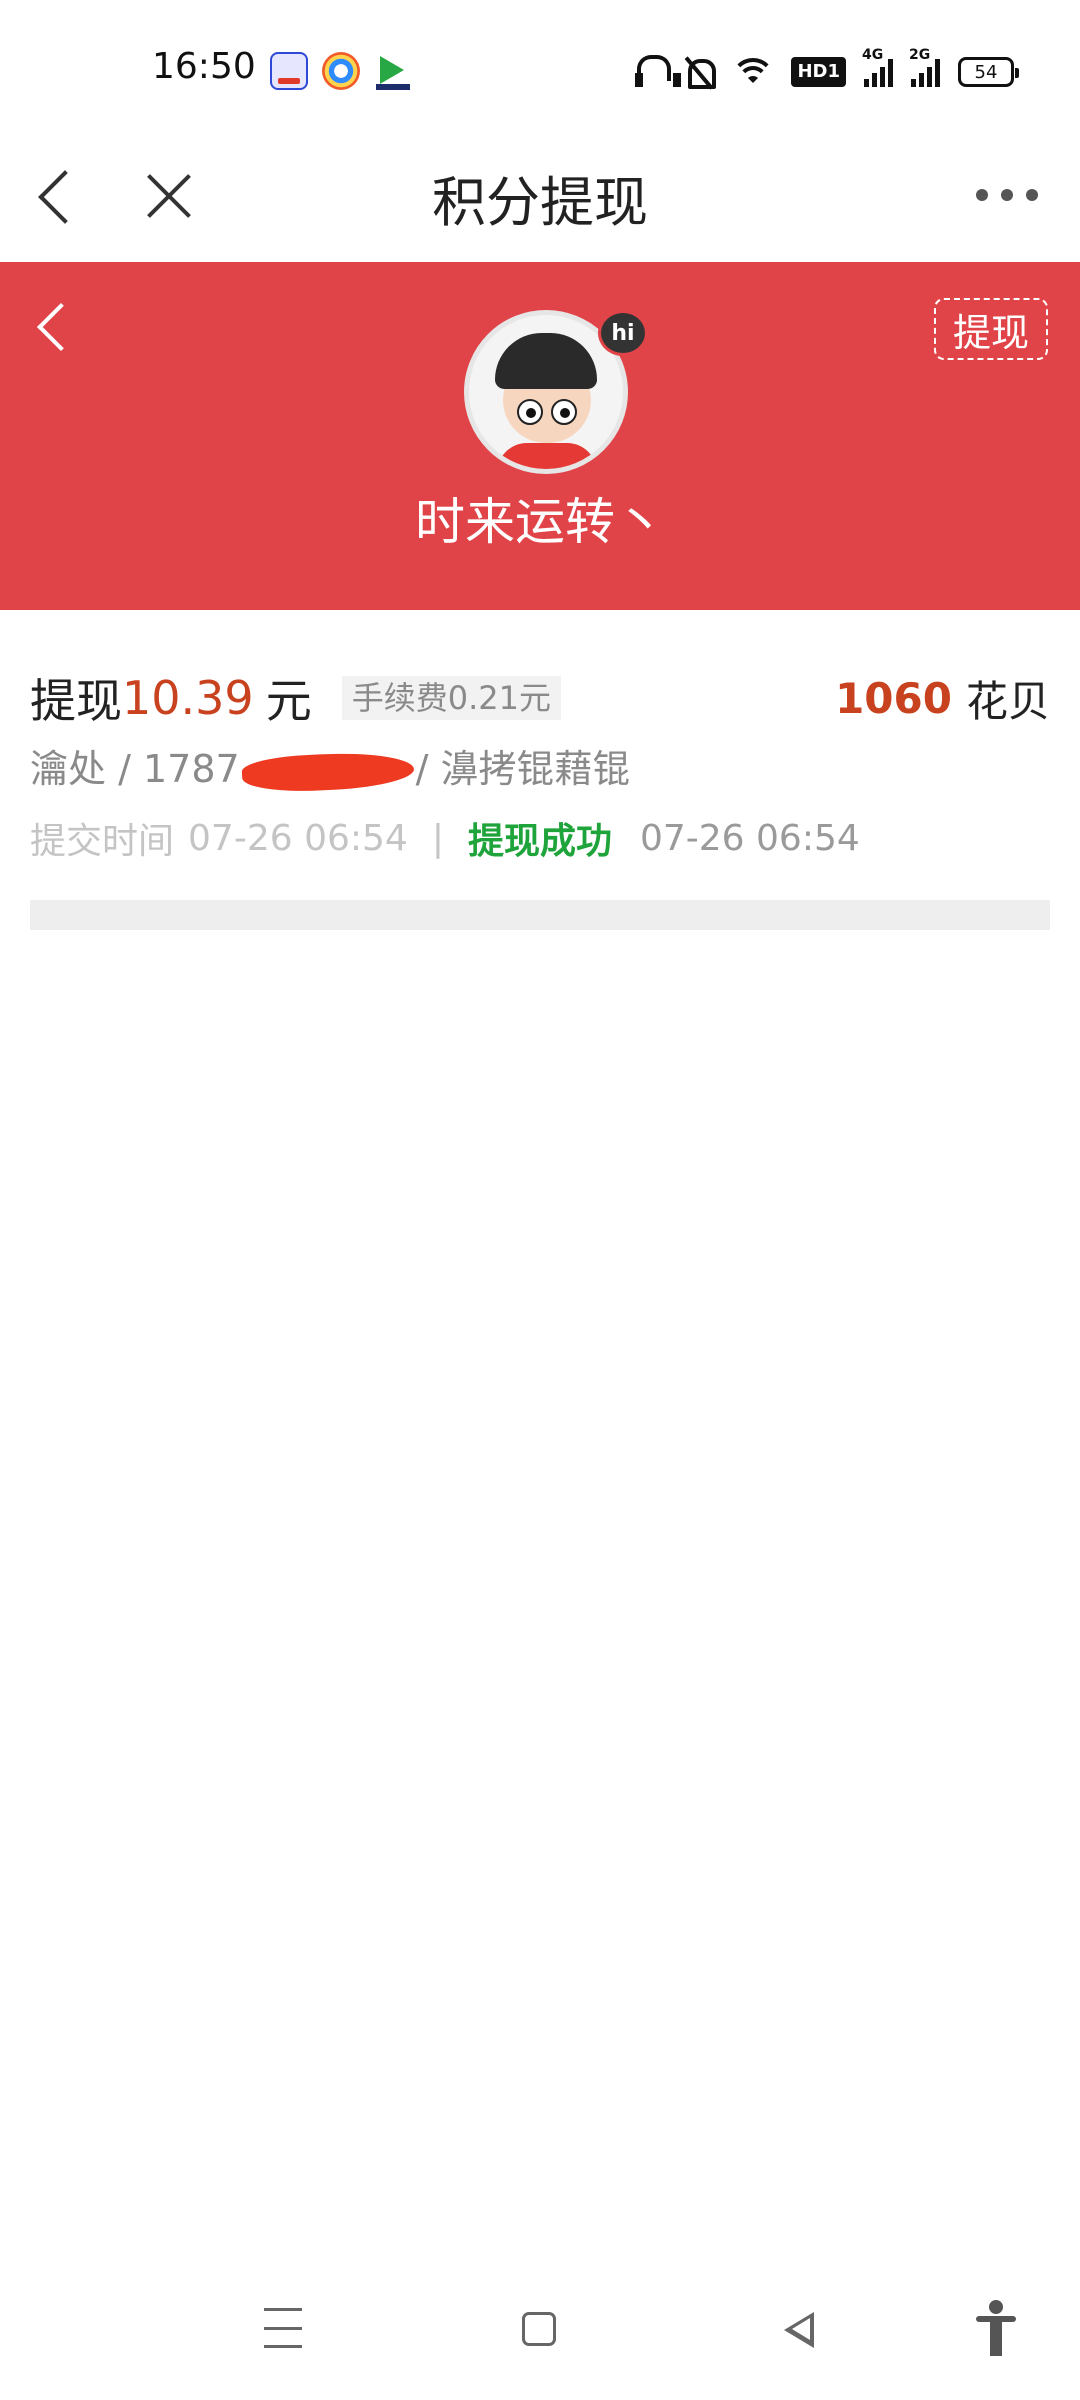  I want to click on account-info: 瀹处 / 1787 / 濞拷锟藉锟, so click(330, 766).